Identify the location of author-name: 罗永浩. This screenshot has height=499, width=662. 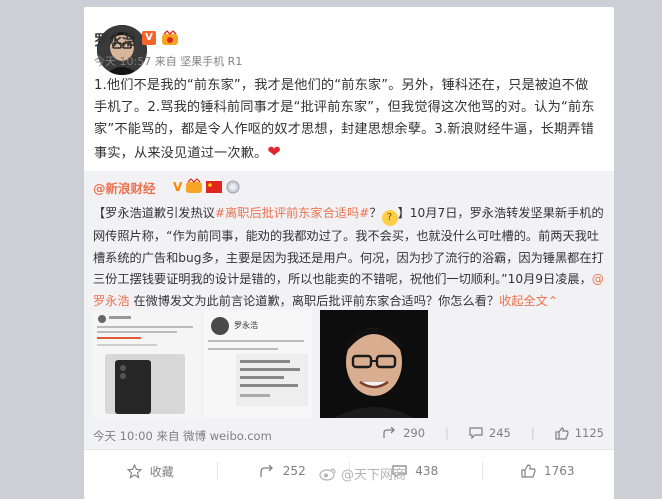
(115, 40).